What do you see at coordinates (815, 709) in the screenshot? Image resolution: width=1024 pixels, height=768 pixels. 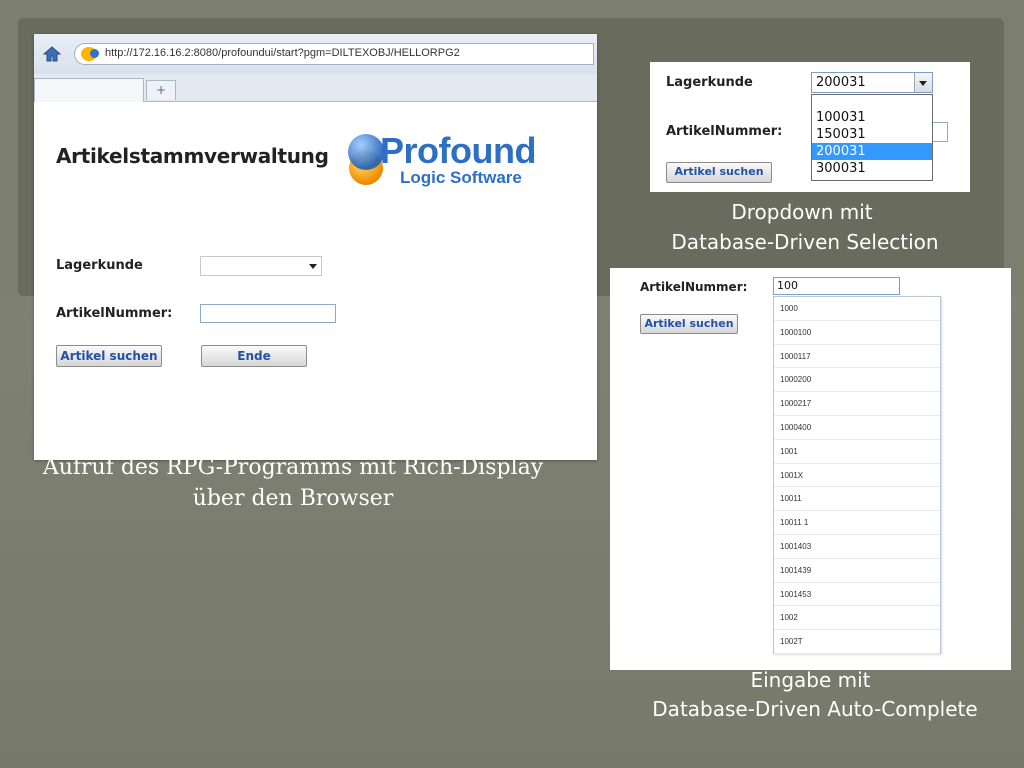 I see `autocomplete-caption-line2: Database-Driven Auto-Complete` at bounding box center [815, 709].